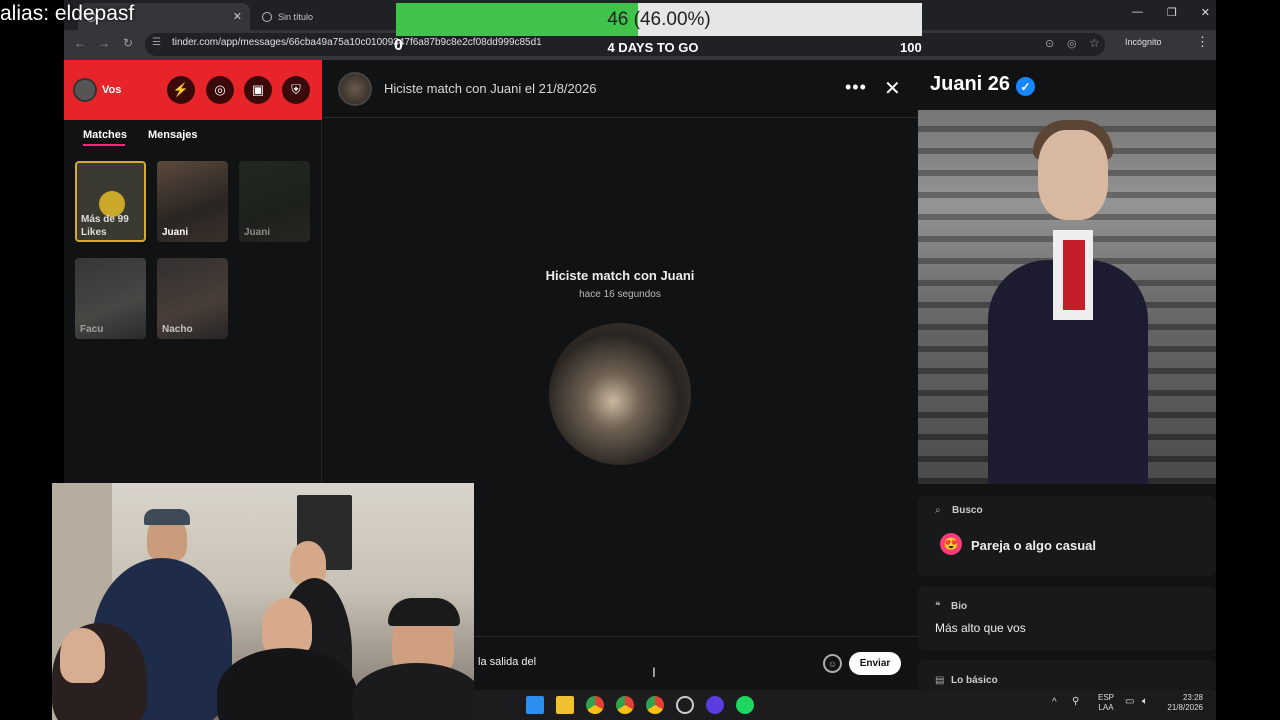 This screenshot has width=1280, height=720. What do you see at coordinates (620, 394) in the screenshot?
I see `match-photo` at bounding box center [620, 394].